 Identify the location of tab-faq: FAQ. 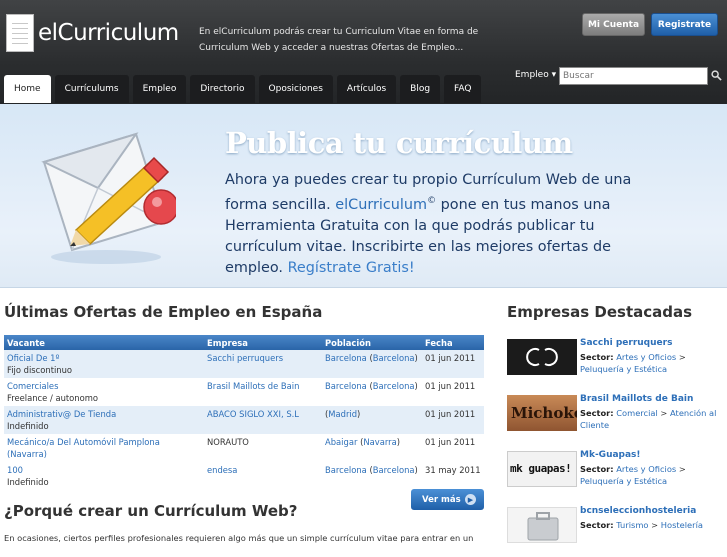
(463, 89).